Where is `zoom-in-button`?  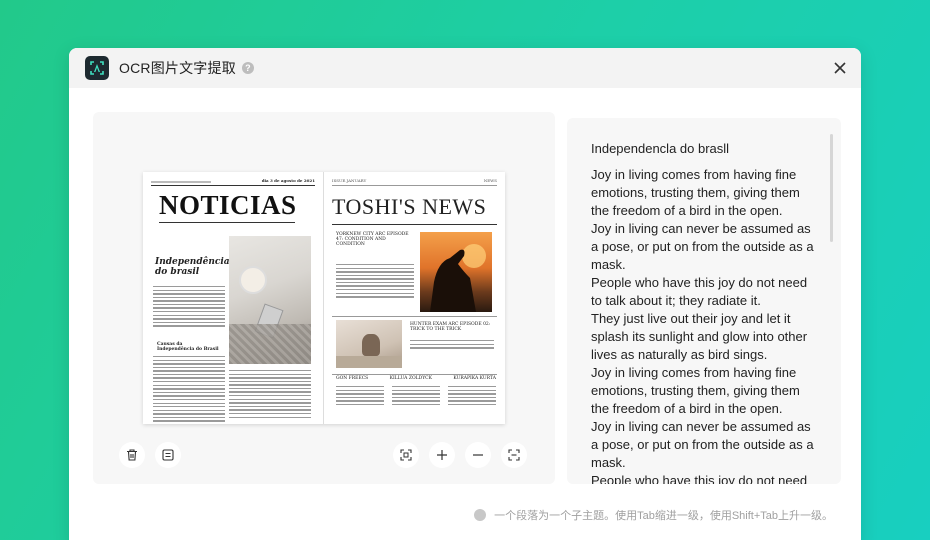 zoom-in-button is located at coordinates (442, 455).